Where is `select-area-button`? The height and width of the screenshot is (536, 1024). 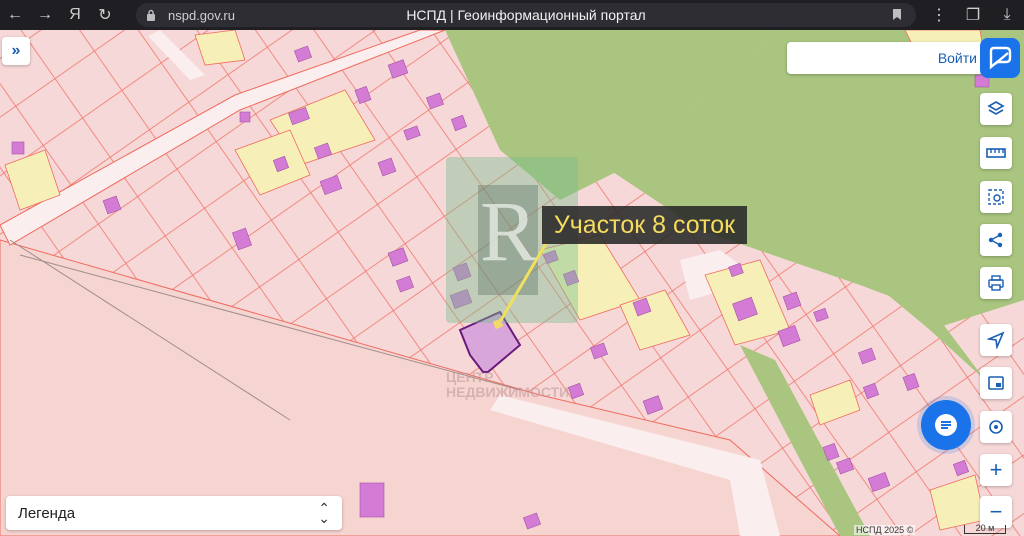
select-area-button is located at coordinates (996, 197).